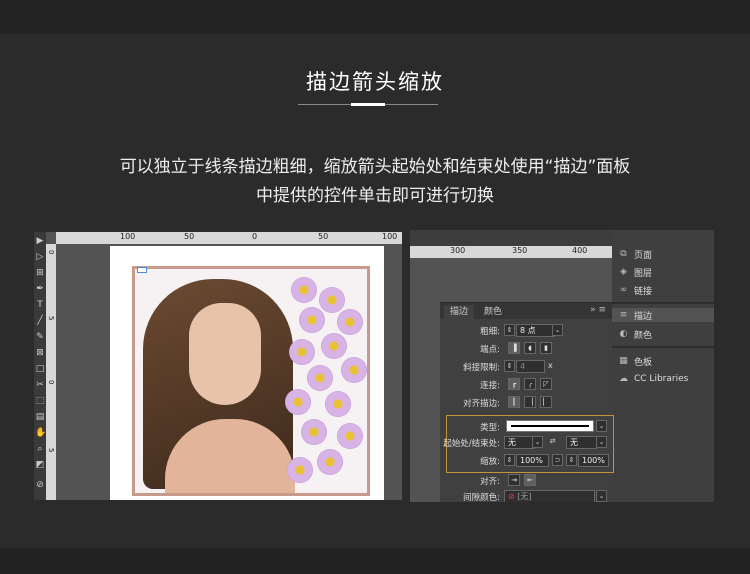  Describe the element at coordinates (635, 361) in the screenshot. I see `dock-item-swatches: ▦ 色板` at that location.